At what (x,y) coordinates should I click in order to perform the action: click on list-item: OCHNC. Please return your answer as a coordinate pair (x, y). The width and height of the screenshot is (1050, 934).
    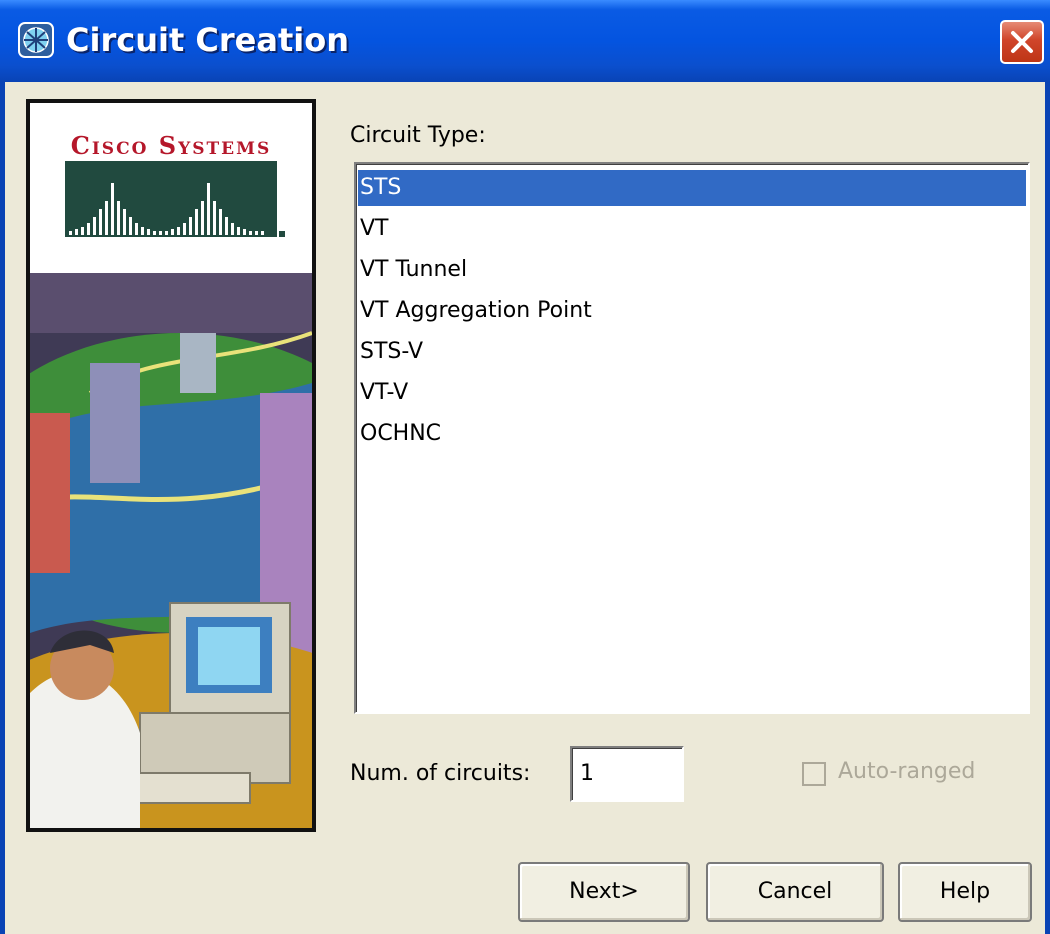
    Looking at the image, I should click on (692, 434).